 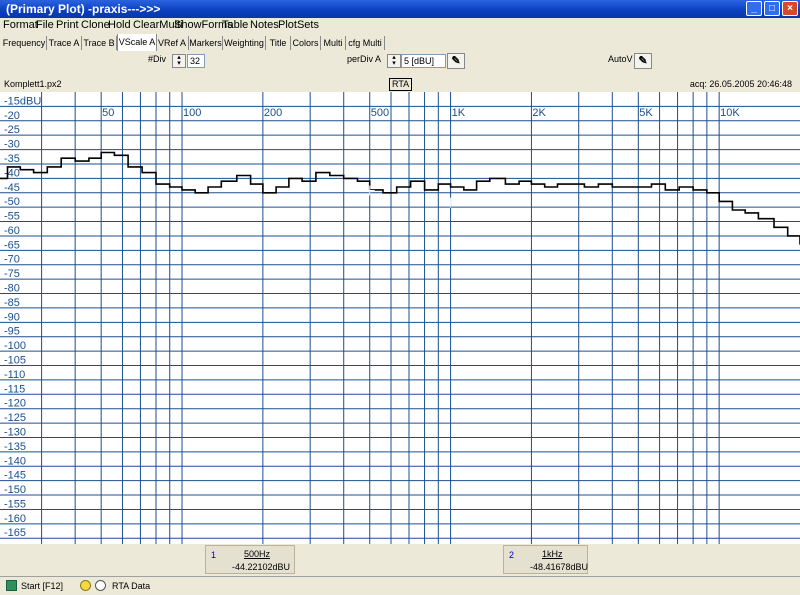 What do you see at coordinates (64, 43) in the screenshot?
I see `tab-trace-a: Trace A` at bounding box center [64, 43].